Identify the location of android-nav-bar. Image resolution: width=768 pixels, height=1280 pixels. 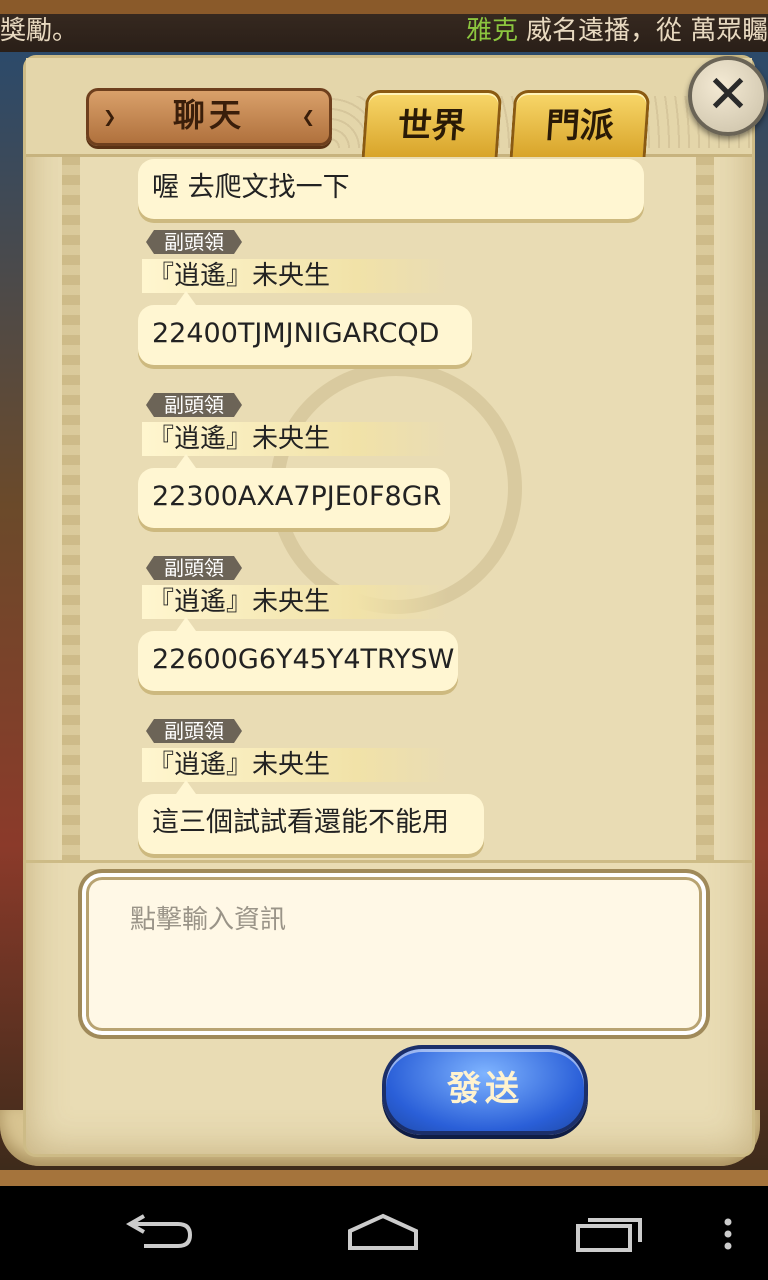
(384, 1233).